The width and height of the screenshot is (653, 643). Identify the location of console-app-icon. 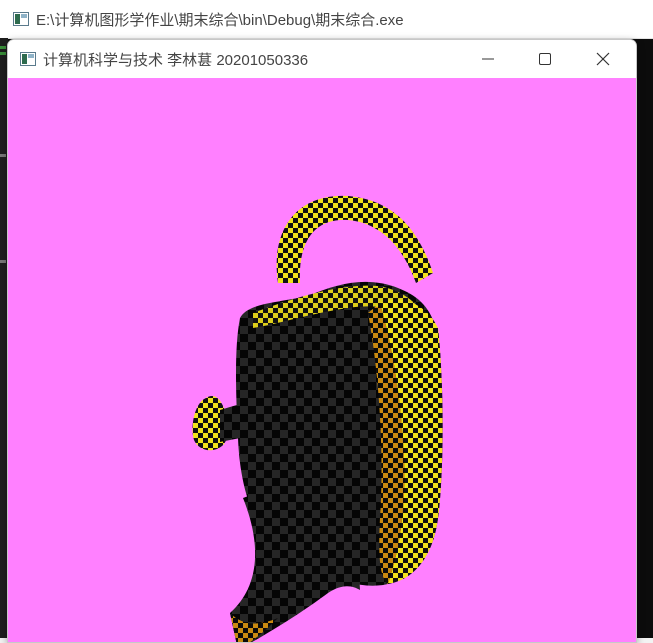
(21, 19).